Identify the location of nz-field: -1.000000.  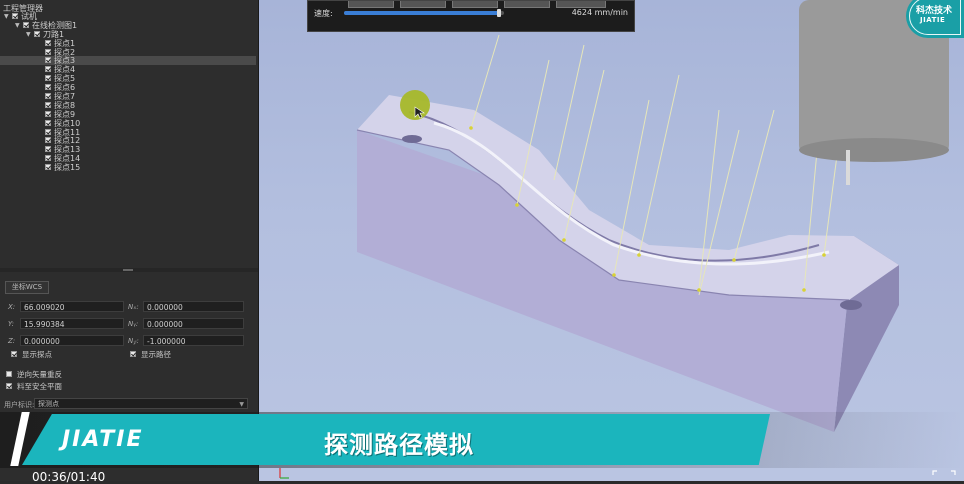
(193, 340).